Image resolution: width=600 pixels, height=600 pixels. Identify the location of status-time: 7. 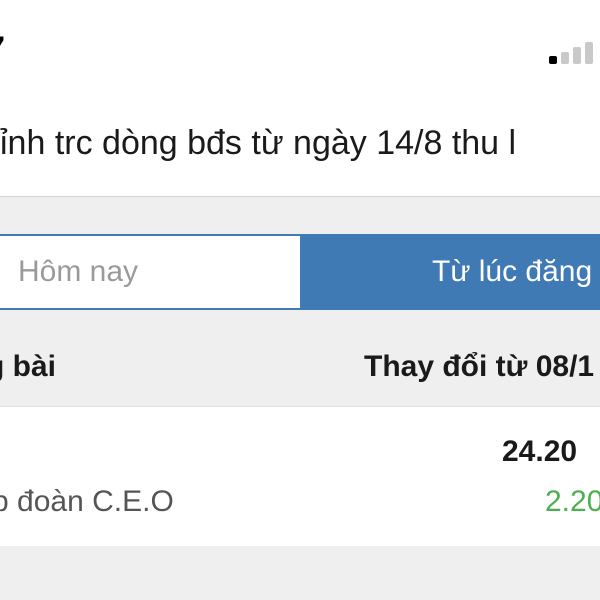
(2, 49).